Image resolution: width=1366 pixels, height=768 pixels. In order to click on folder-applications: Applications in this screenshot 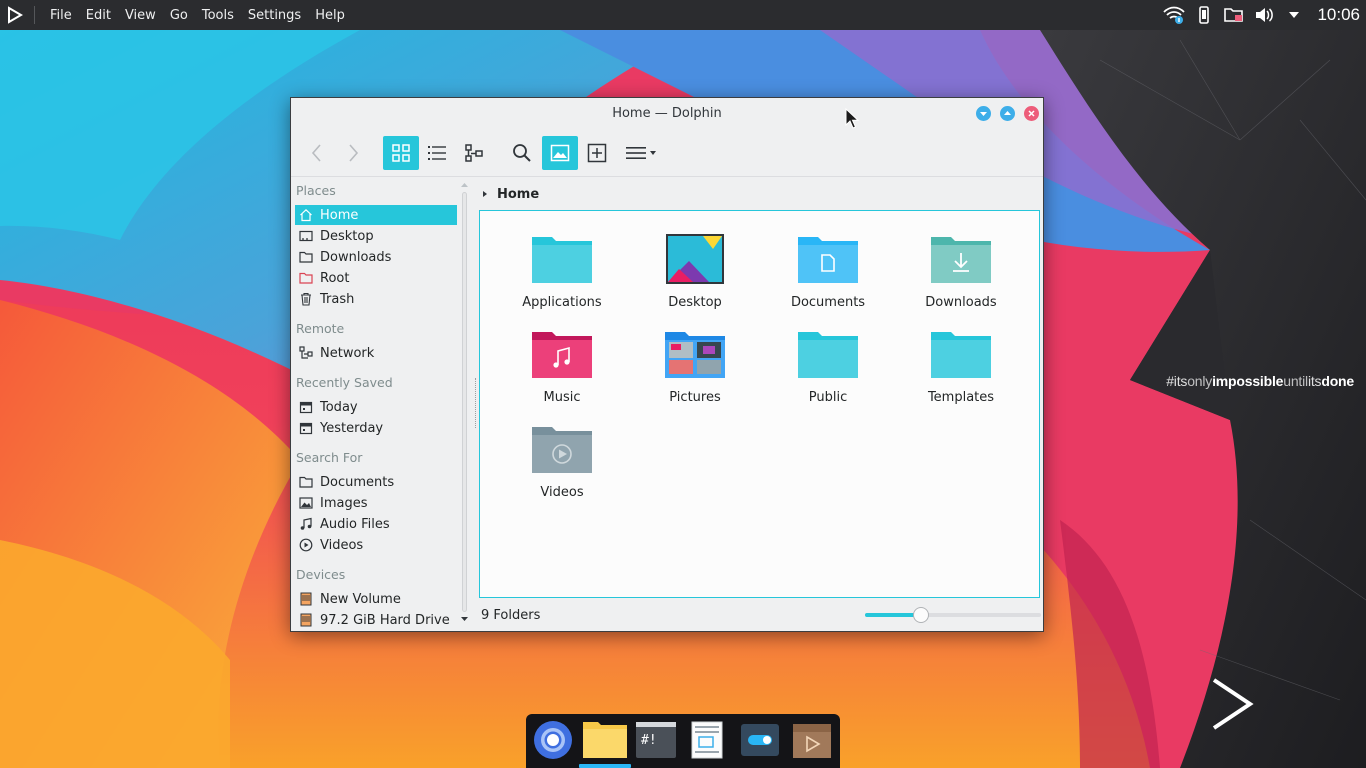, I will do `click(562, 276)`.